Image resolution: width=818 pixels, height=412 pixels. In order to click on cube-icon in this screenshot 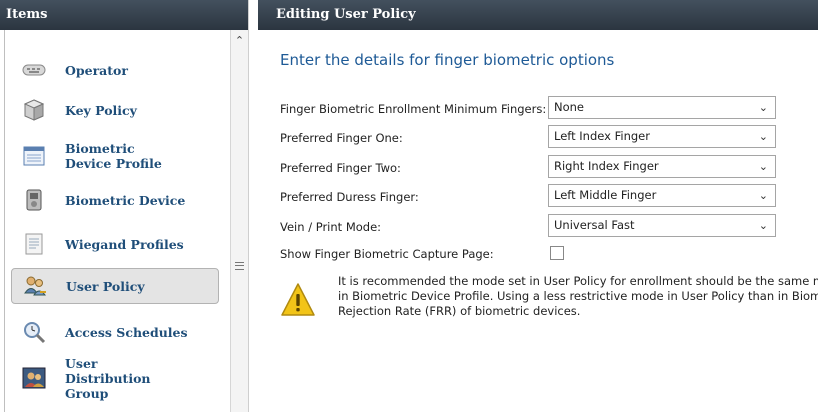, I will do `click(34, 110)`.